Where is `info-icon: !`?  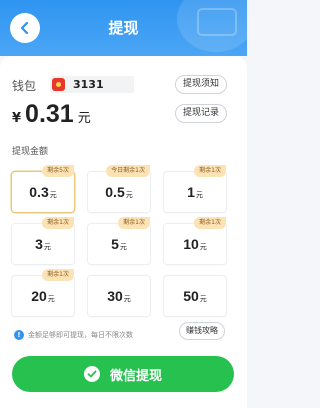
info-icon: ! is located at coordinates (19, 335).